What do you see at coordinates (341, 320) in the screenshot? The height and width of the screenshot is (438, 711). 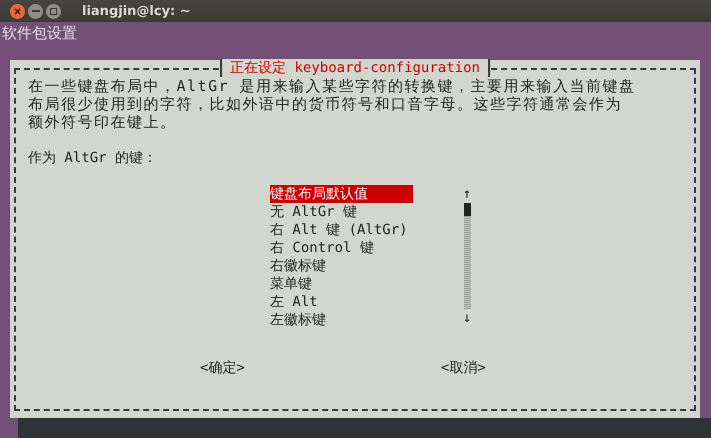 I see `option-item: 左徽标键` at bounding box center [341, 320].